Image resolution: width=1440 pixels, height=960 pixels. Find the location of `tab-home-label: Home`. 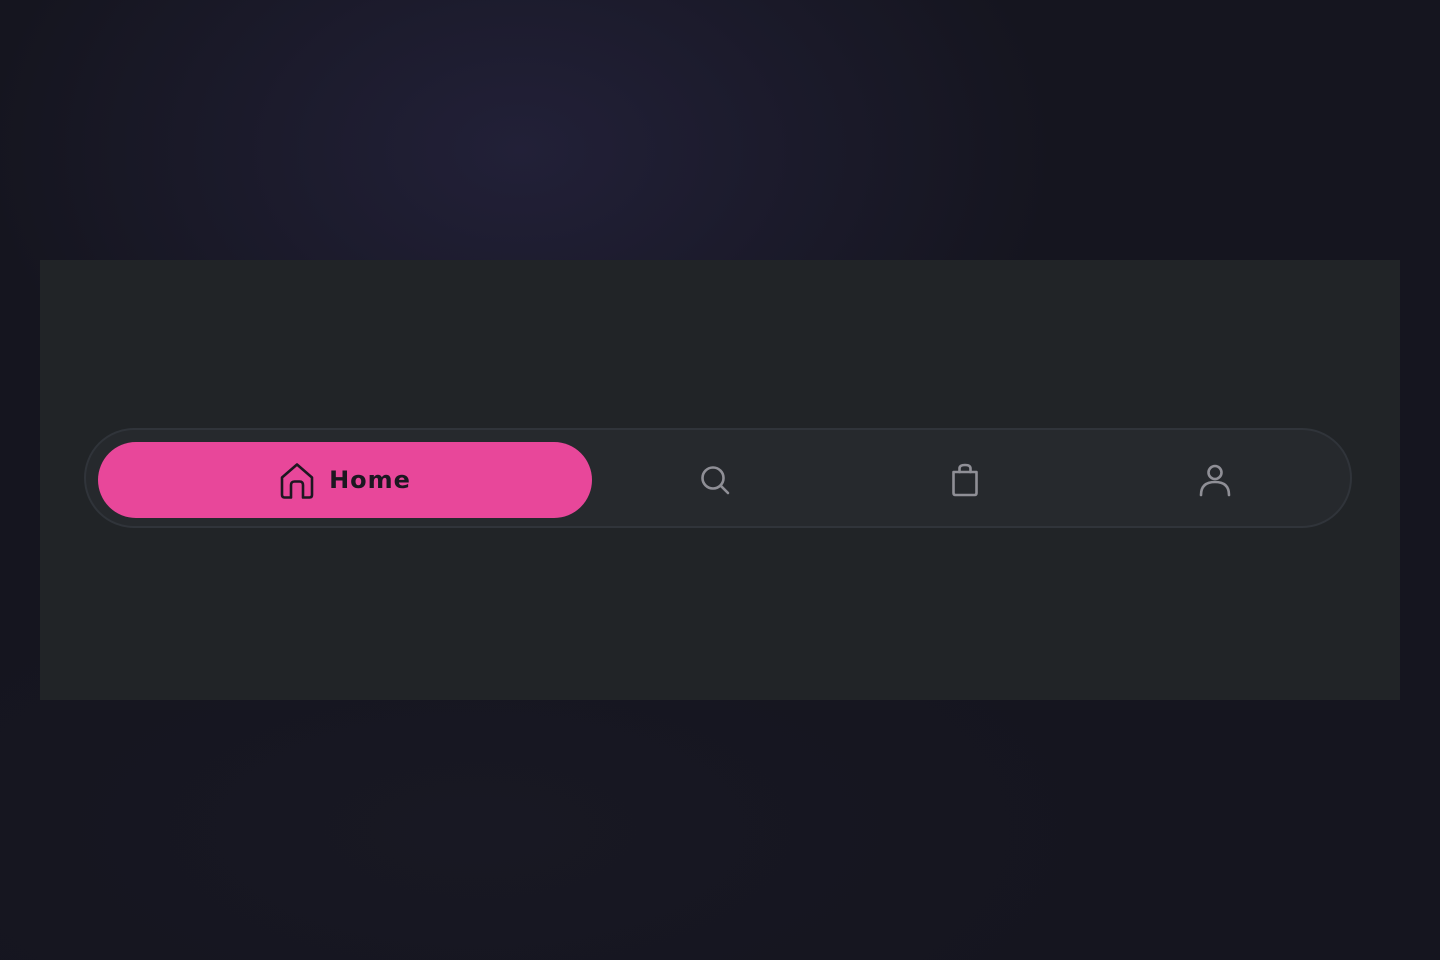

tab-home-label: Home is located at coordinates (370, 480).